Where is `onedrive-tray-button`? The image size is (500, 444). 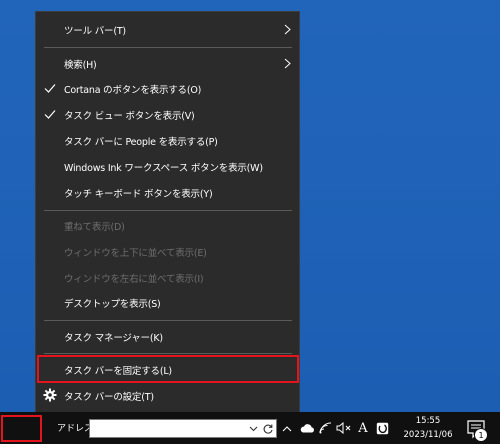 onedrive-tray-button is located at coordinates (307, 428).